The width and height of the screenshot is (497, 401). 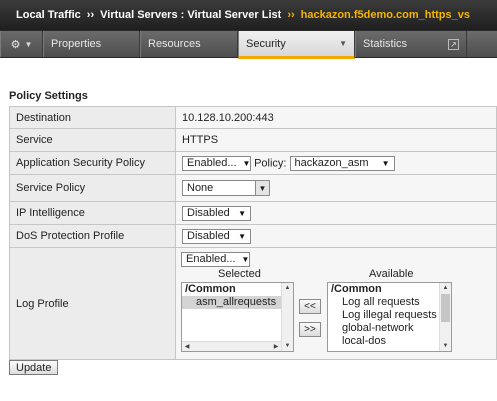 I want to click on remove-from-selected-button: >>, so click(x=310, y=329).